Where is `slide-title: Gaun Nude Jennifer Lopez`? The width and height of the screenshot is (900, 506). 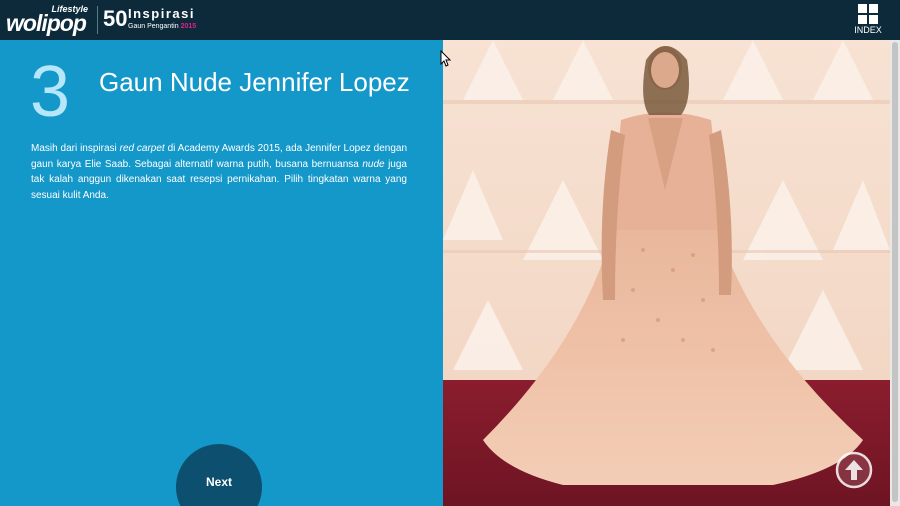 slide-title: Gaun Nude Jennifer Lopez is located at coordinates (254, 82).